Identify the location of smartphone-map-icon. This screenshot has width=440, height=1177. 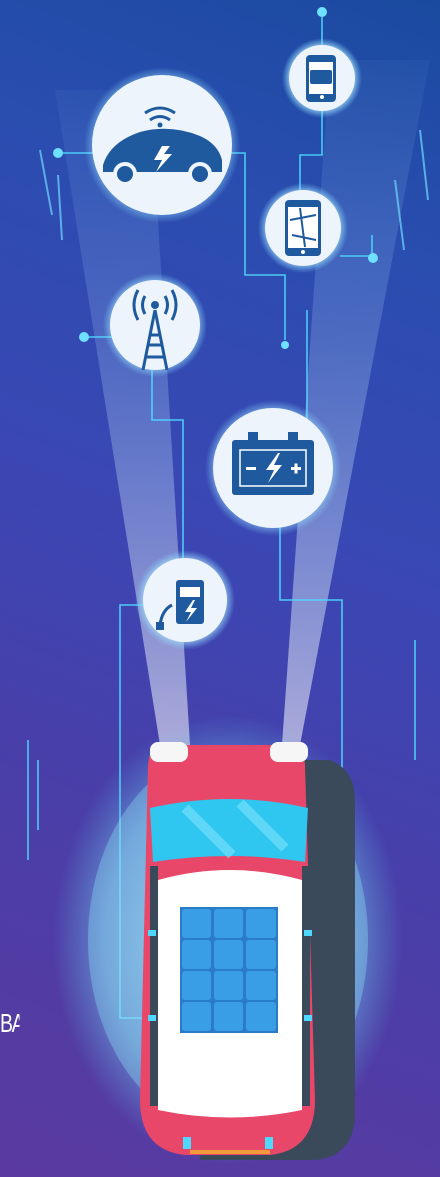
(303, 228).